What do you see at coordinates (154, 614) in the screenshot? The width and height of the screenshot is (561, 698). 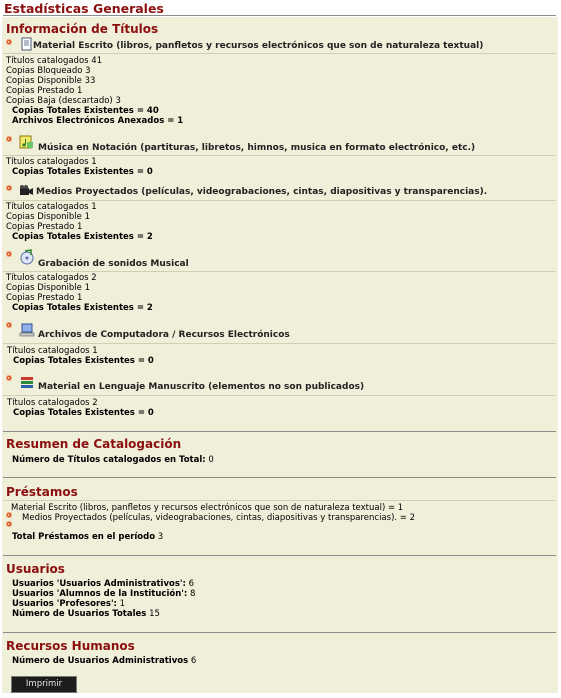 I see `usuarios-value: 15` at bounding box center [154, 614].